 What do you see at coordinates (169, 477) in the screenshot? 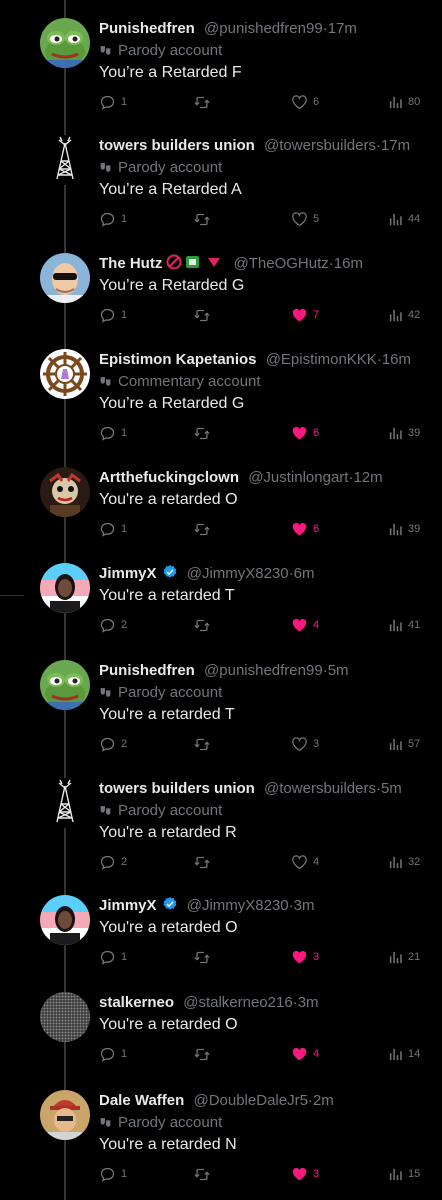
I see `display-name: Artthefuckingclown` at bounding box center [169, 477].